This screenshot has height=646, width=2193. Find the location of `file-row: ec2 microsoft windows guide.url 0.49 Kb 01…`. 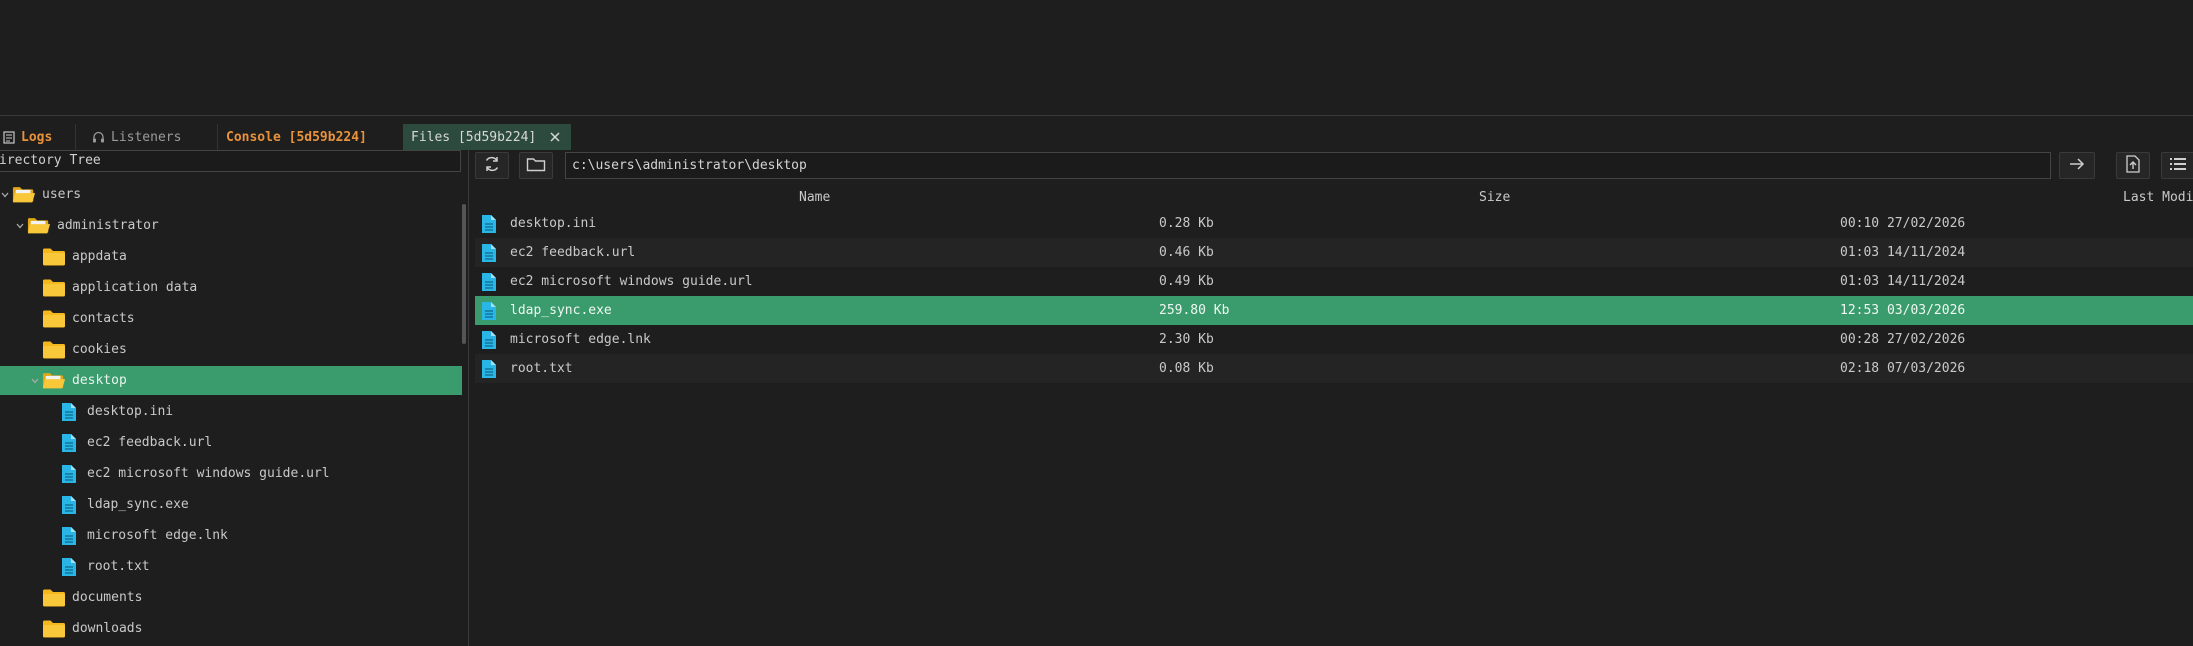

file-row: ec2 microsoft windows guide.url 0.49 Kb 01… is located at coordinates (1334, 281).